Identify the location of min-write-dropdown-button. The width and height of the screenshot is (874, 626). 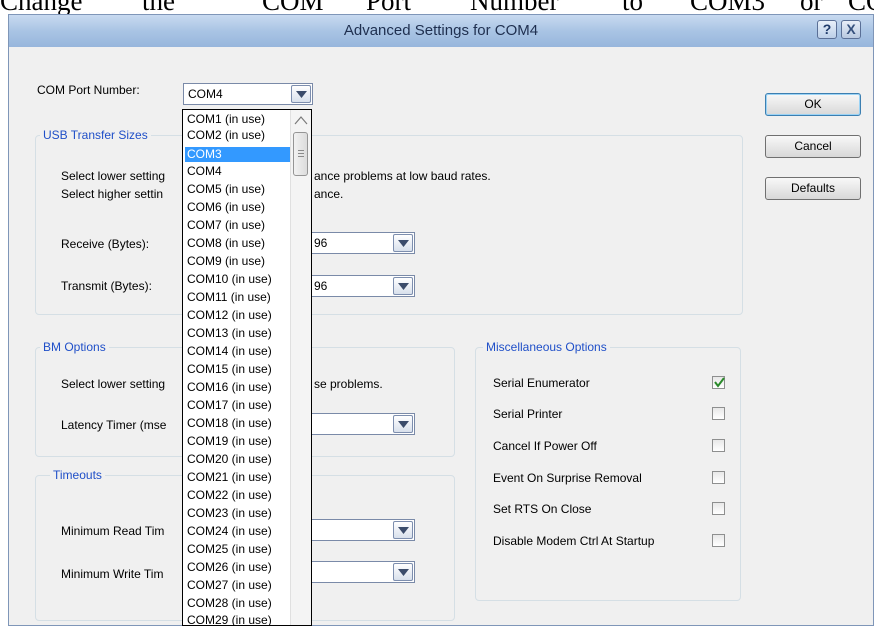
(403, 572).